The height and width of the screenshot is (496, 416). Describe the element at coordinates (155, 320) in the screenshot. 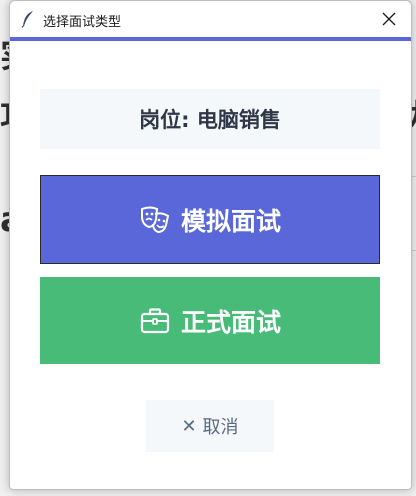

I see `briefcase-icon` at that location.